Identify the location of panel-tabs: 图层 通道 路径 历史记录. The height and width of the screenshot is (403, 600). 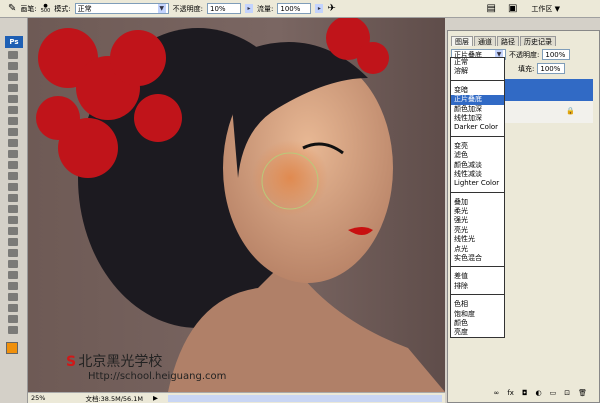
(525, 41).